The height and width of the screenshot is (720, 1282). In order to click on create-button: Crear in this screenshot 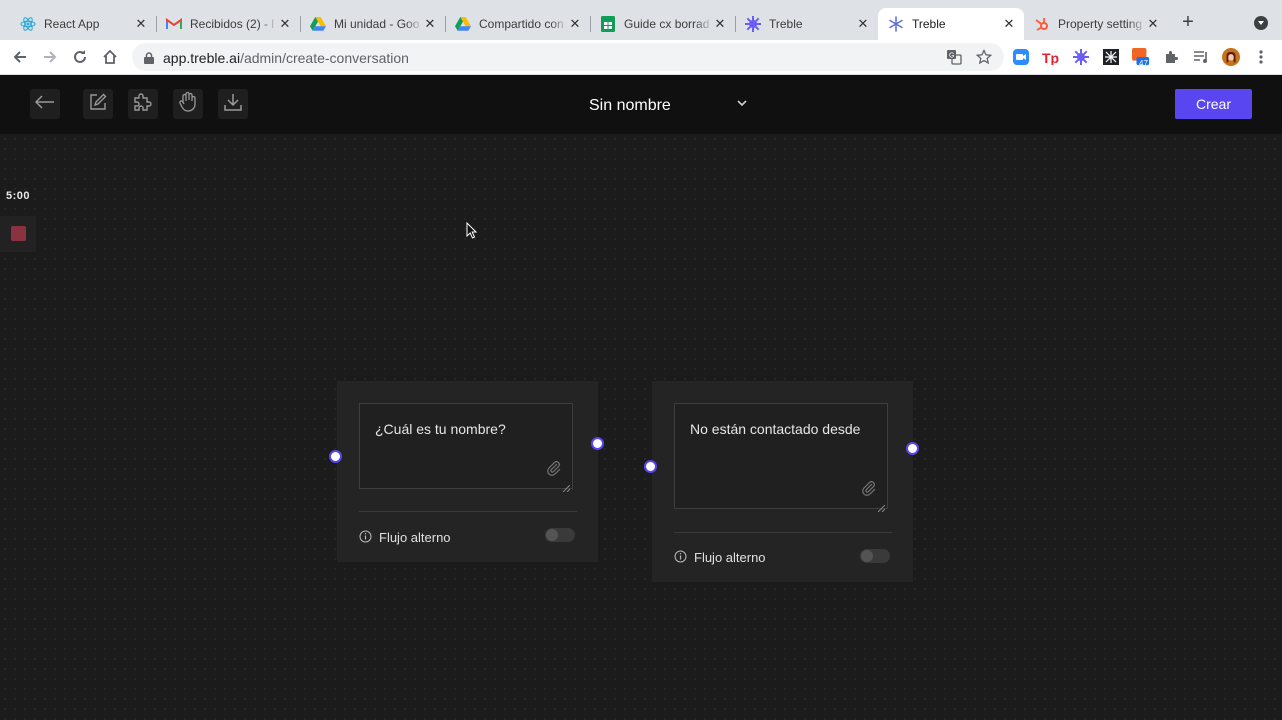, I will do `click(1213, 104)`.